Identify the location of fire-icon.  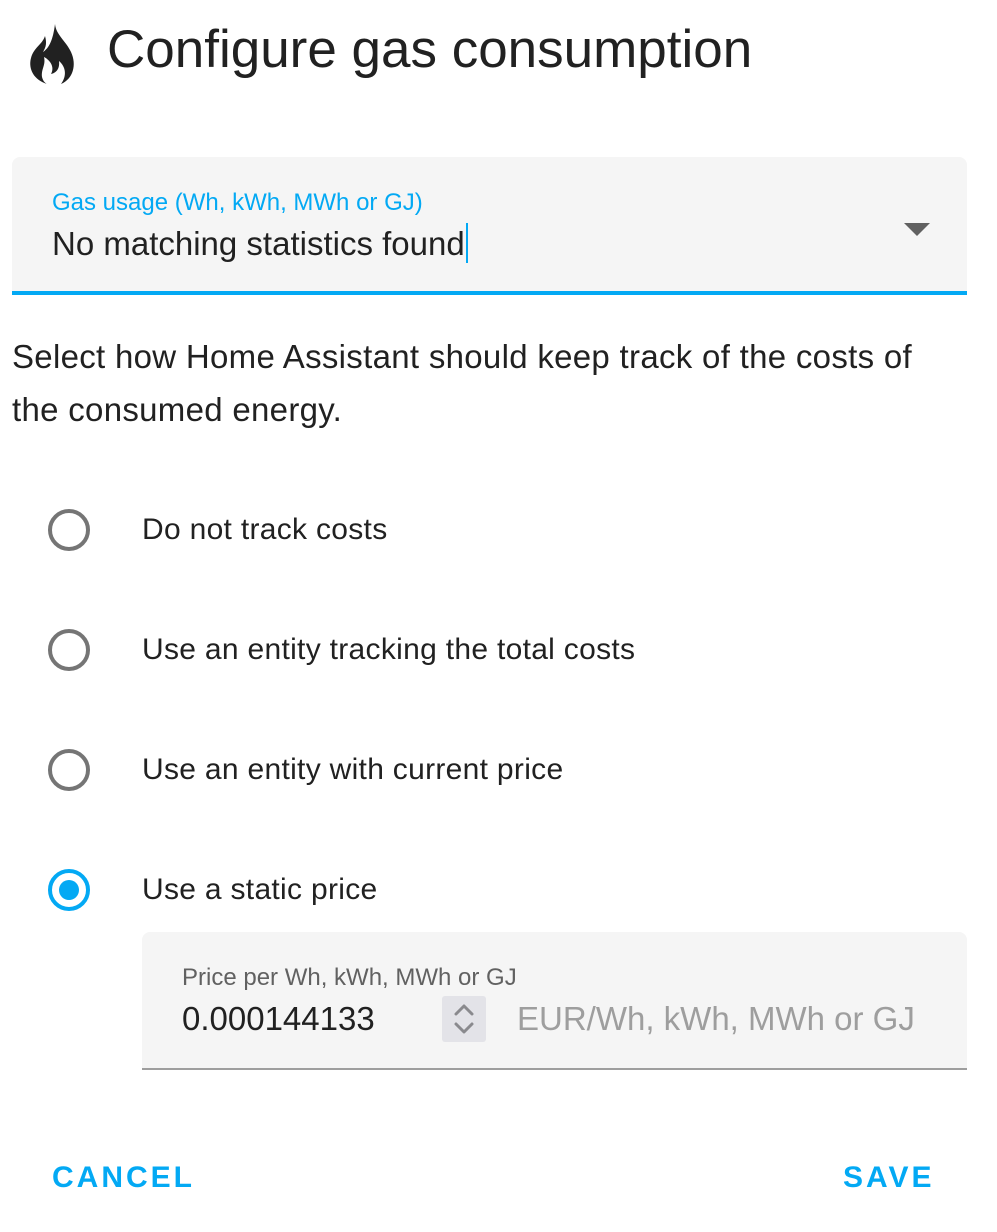
(52, 54).